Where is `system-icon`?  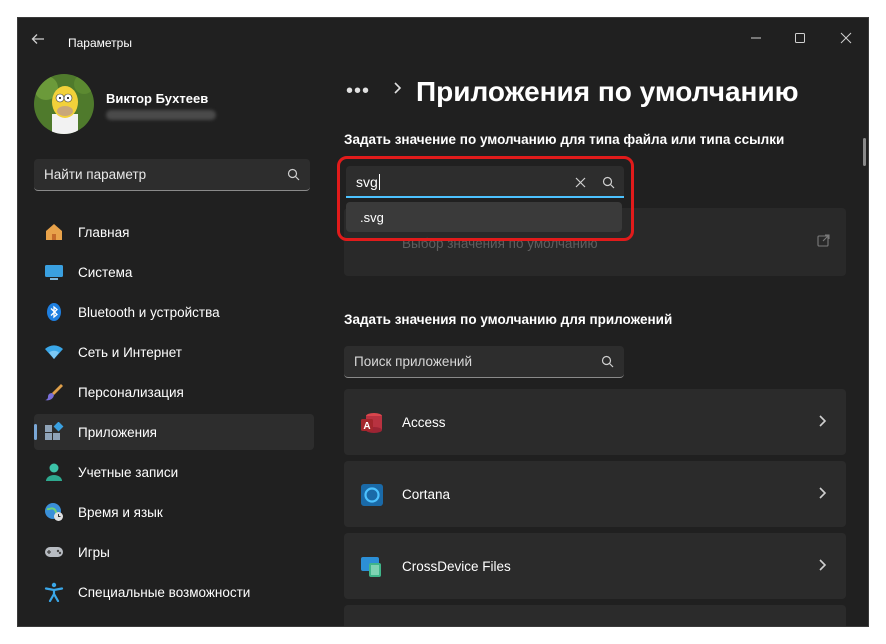
system-icon is located at coordinates (54, 272).